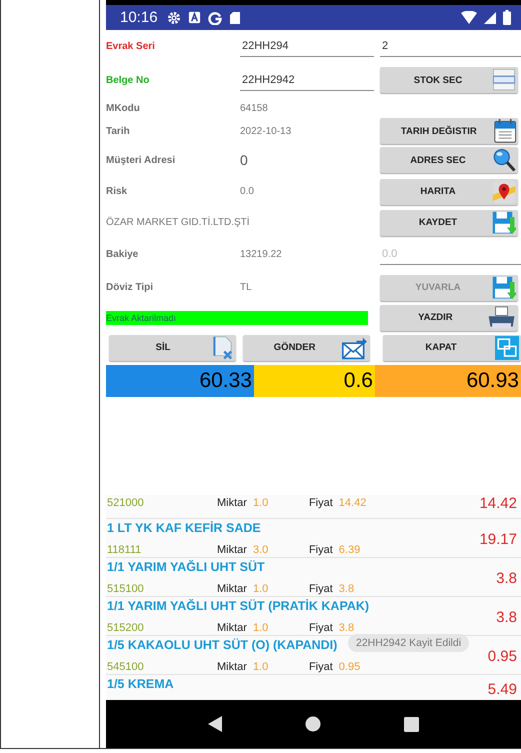 The width and height of the screenshot is (521, 753). Describe the element at coordinates (358, 381) in the screenshot. I see `total-value: 0.6` at that location.